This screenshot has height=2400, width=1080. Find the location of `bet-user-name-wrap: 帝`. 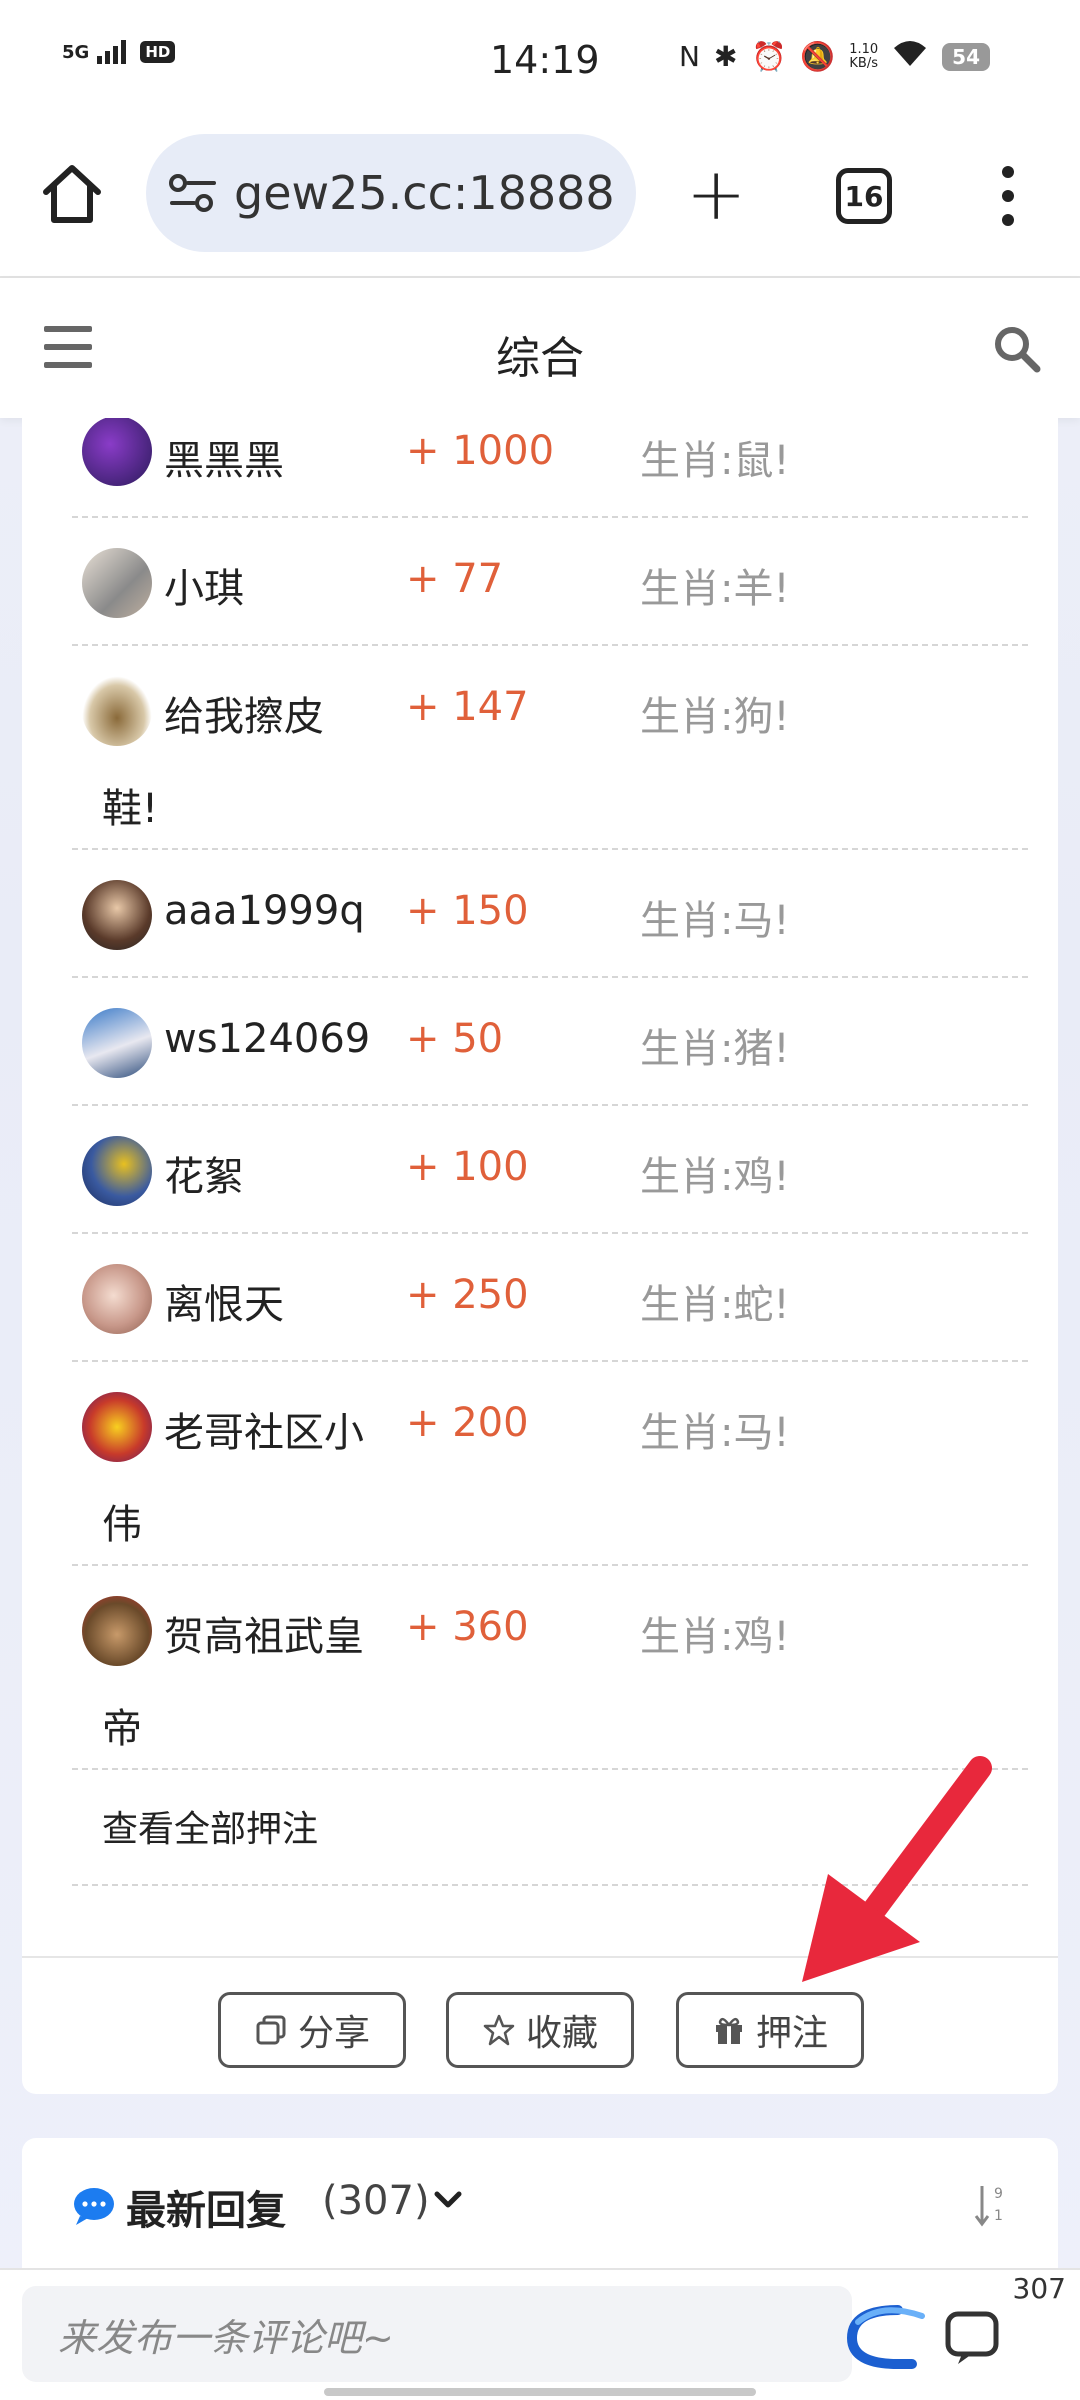

bet-user-name-wrap: 帝 is located at coordinates (122, 1729).